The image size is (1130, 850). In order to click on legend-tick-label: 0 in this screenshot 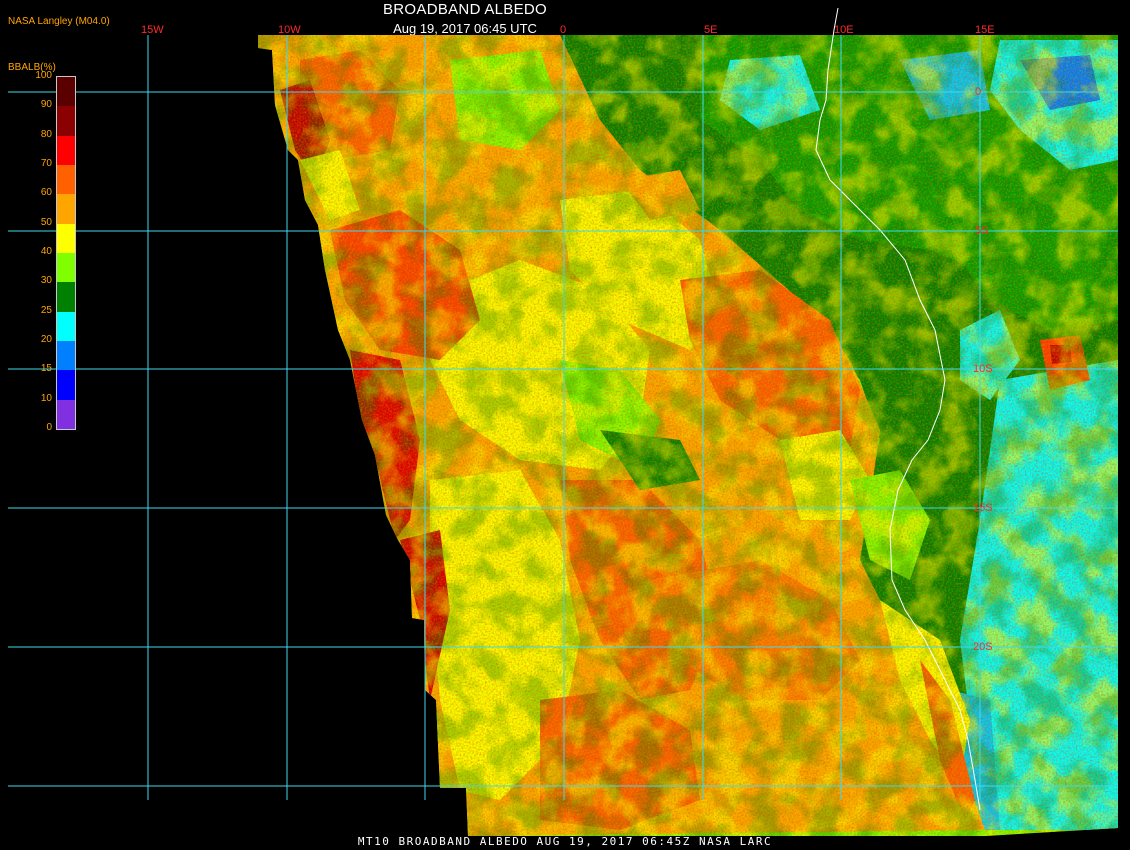, I will do `click(49, 427)`.